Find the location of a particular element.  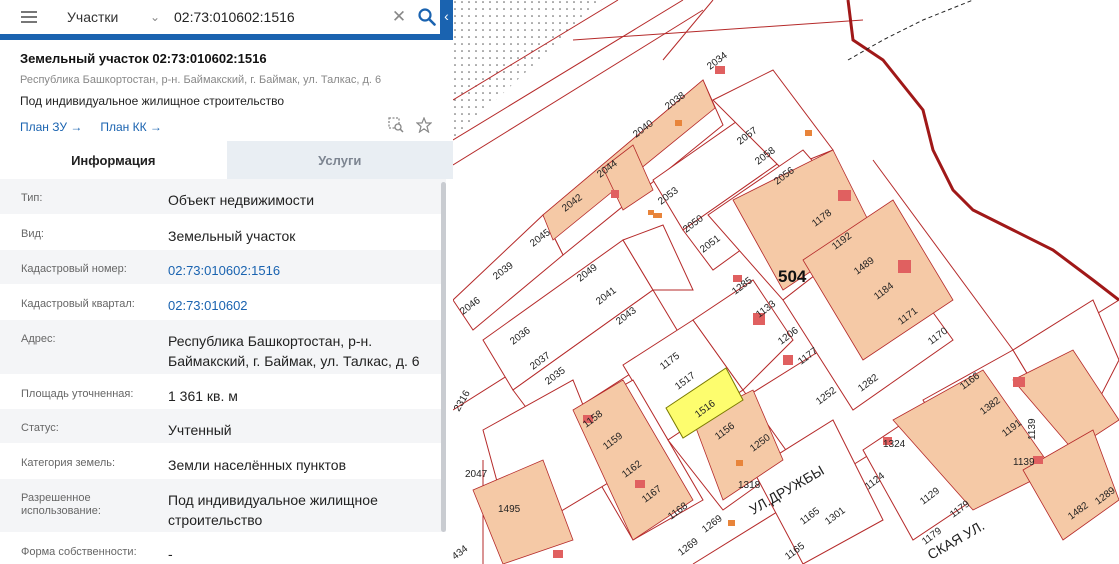

info-value: Земельный участок is located at coordinates (232, 236).